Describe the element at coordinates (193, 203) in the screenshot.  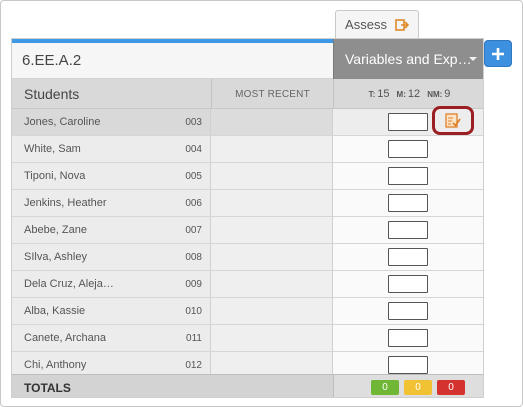
I see `student-id: 006` at that location.